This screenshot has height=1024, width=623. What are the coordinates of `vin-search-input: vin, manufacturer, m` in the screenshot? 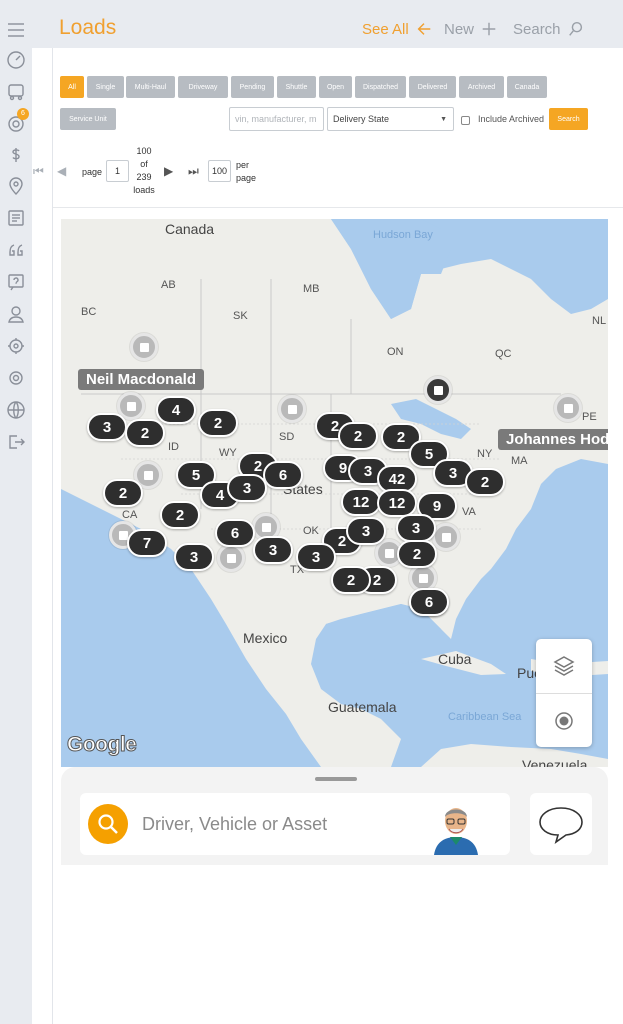 It's located at (276, 119).